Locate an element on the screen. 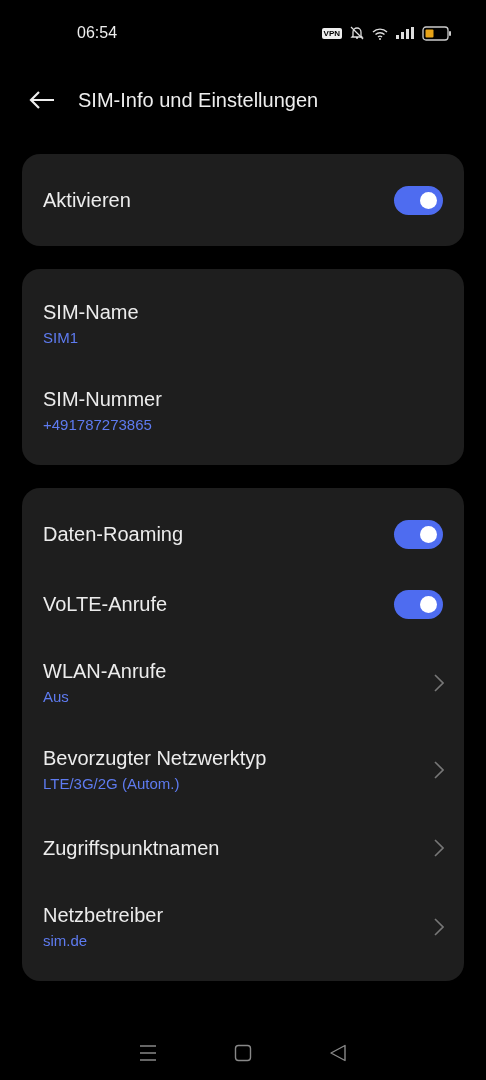 The height and width of the screenshot is (1080, 486). signal-icon is located at coordinates (405, 33).